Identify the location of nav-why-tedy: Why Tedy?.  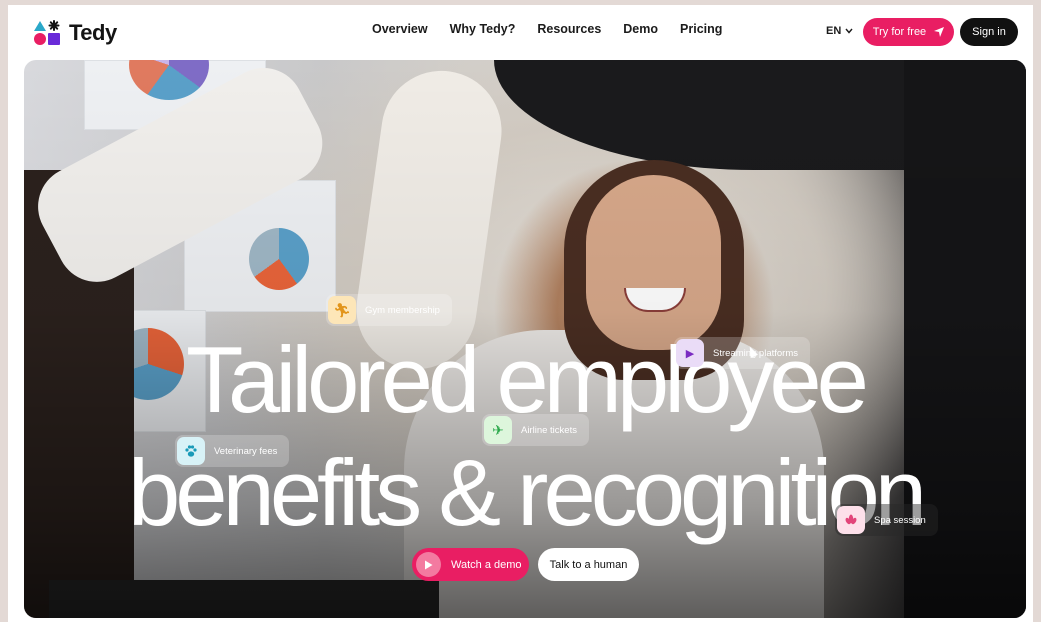
(483, 29).